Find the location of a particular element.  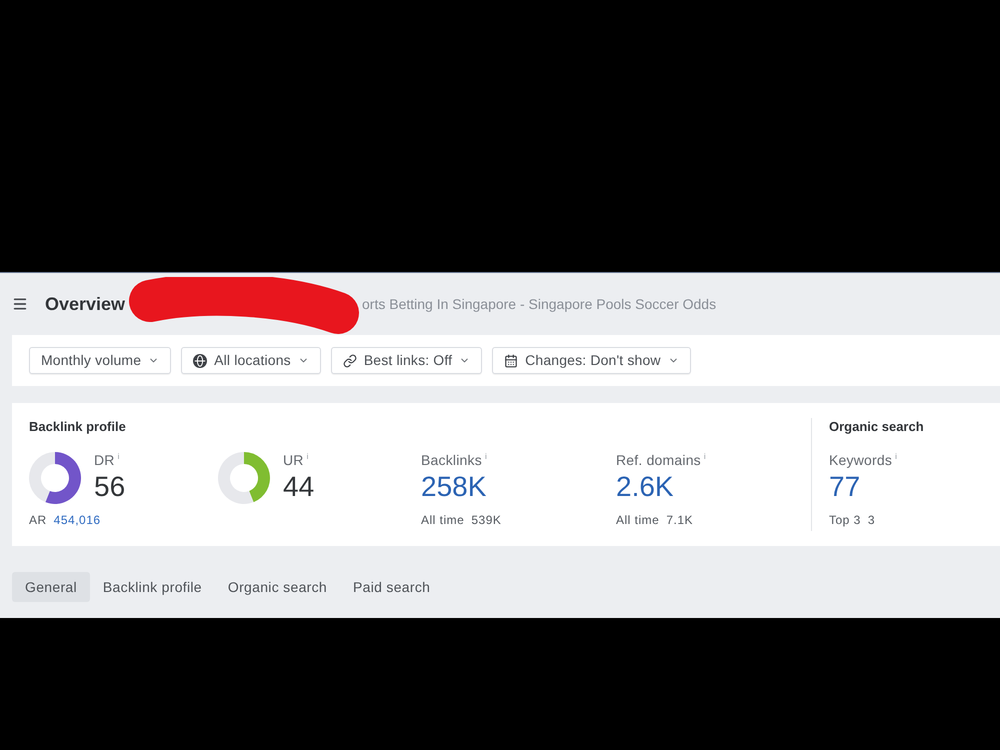

filter-dropdown: Best links: Off is located at coordinates (406, 360).